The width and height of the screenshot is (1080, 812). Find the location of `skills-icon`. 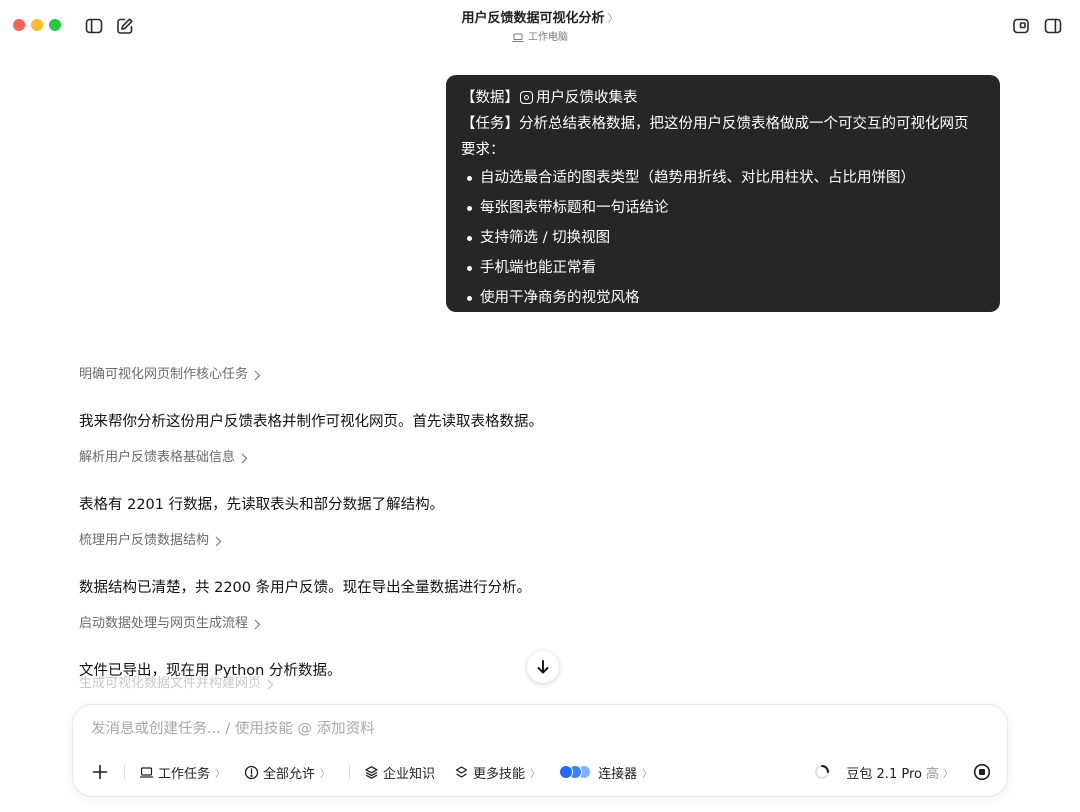

skills-icon is located at coordinates (461, 771).